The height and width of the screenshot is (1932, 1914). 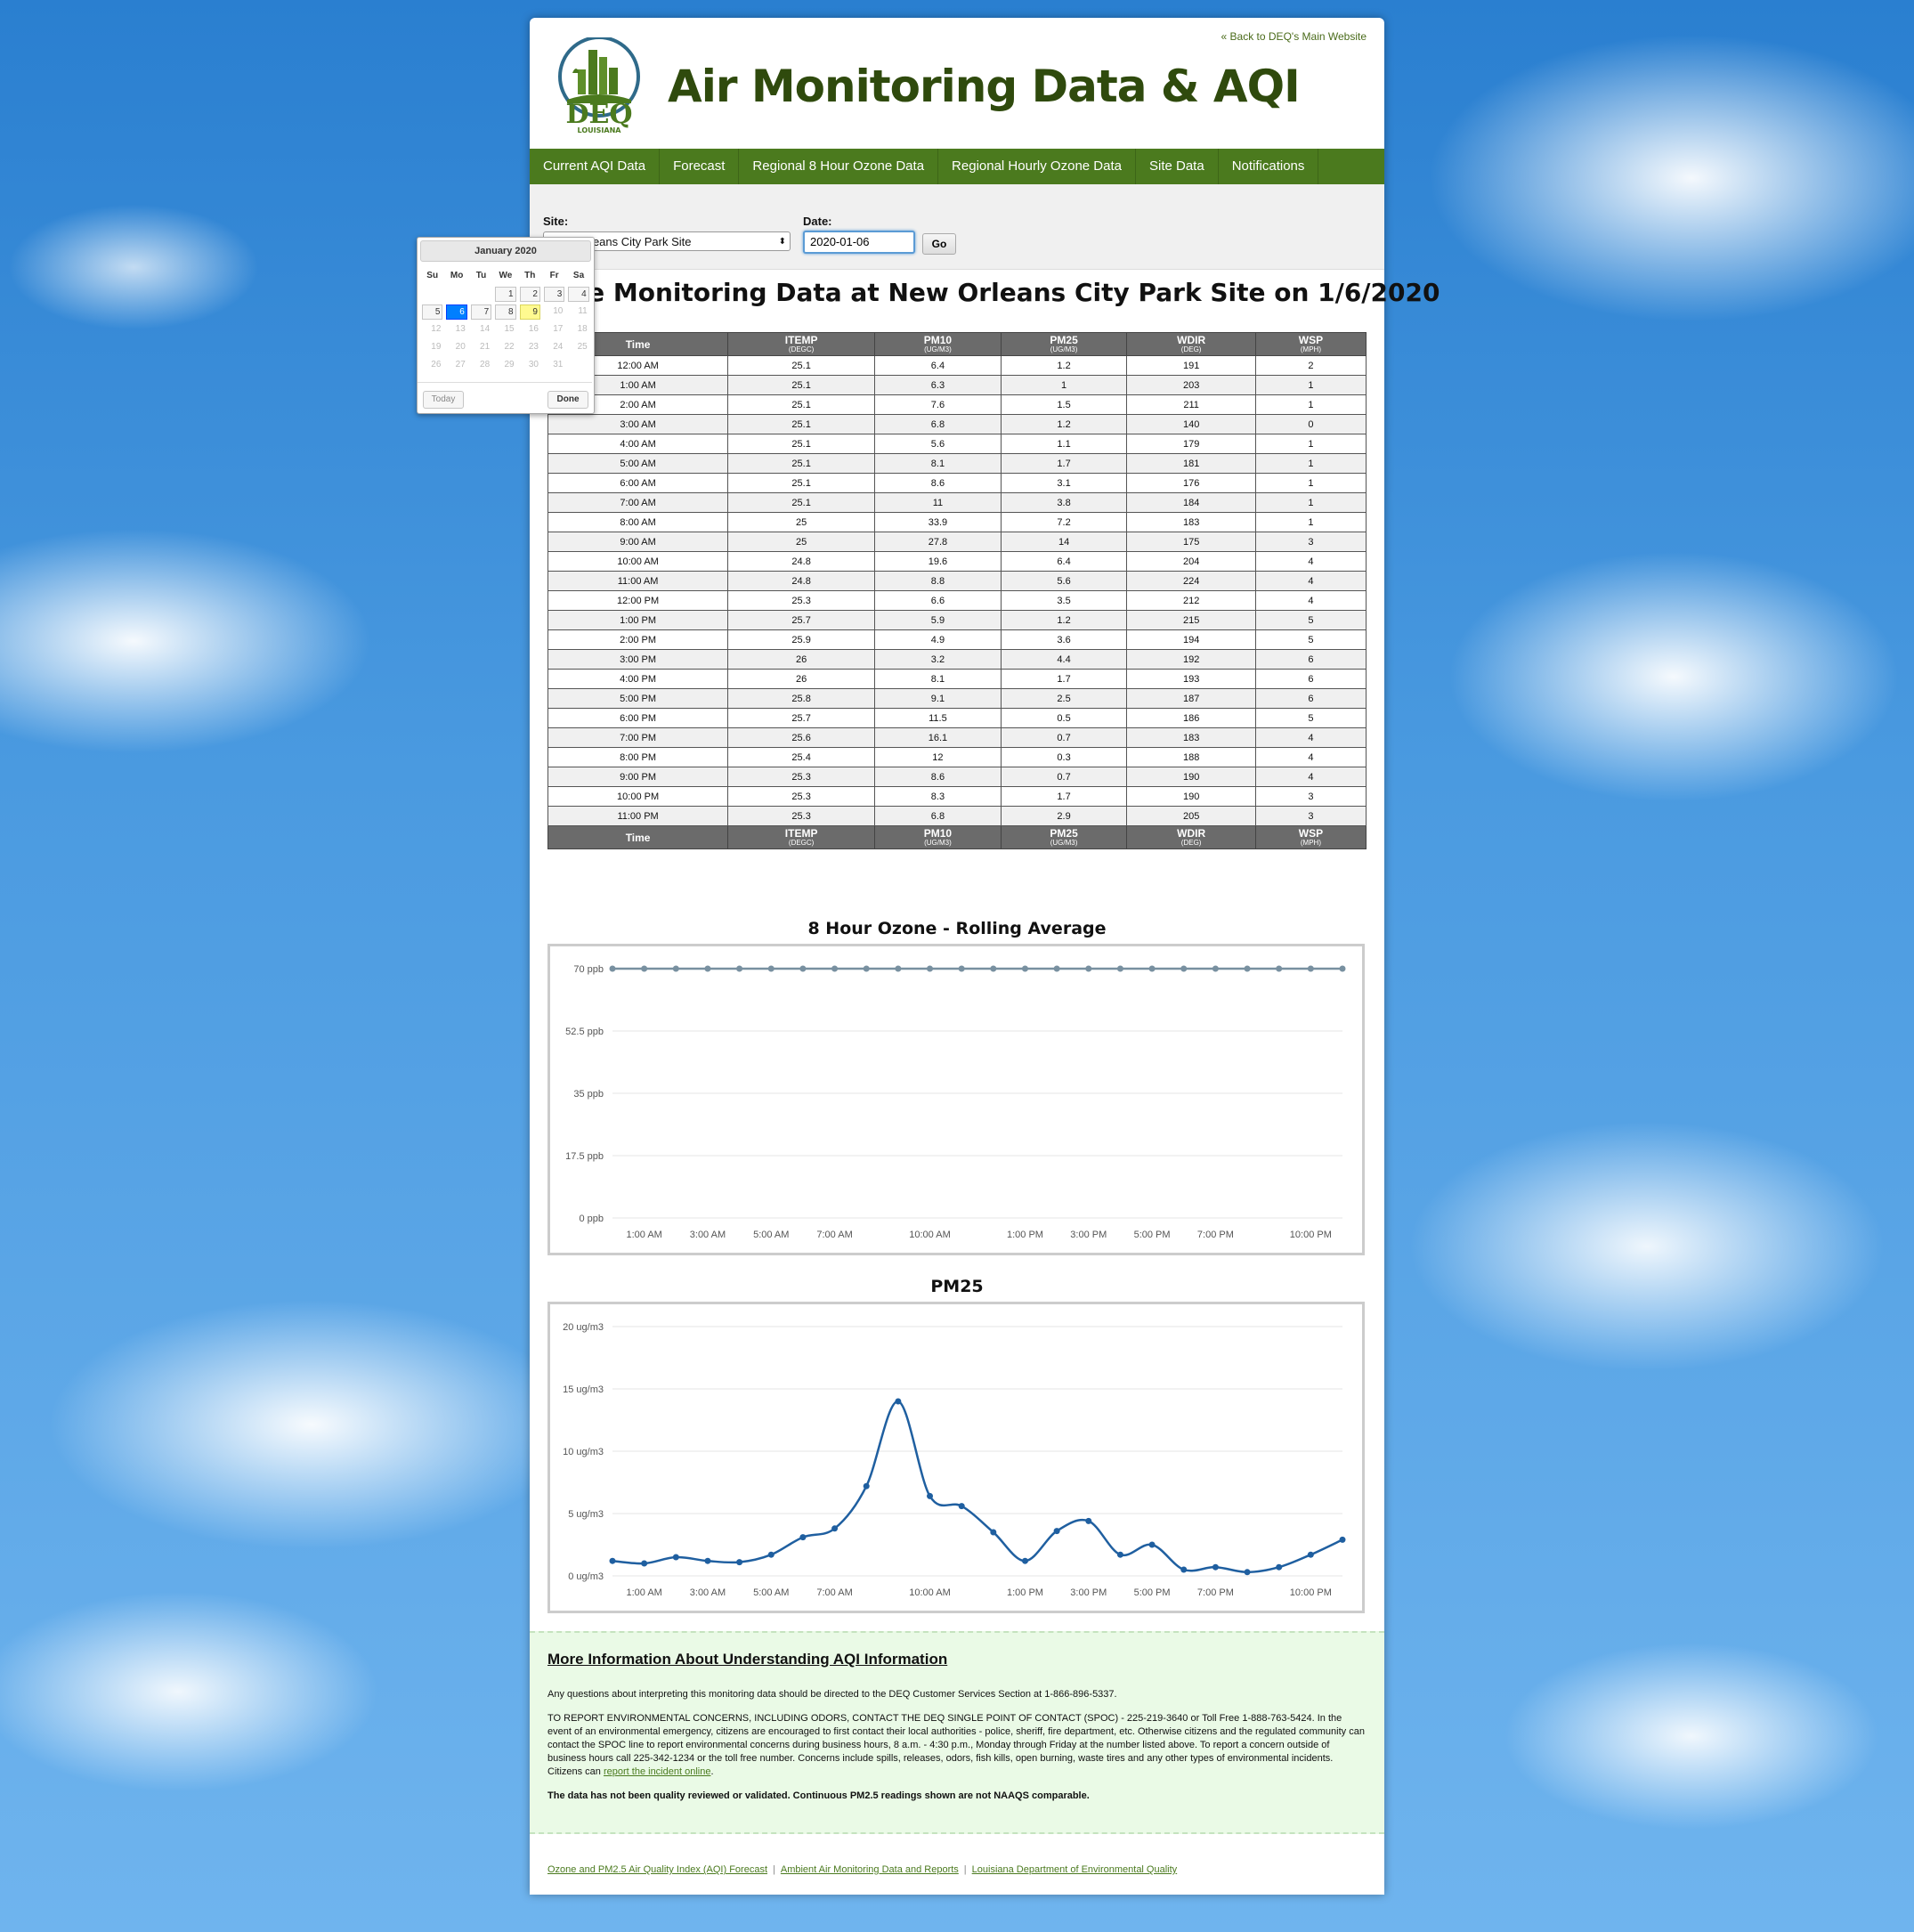 I want to click on datepicker-week: 12 13 14 15 16 17 18, so click(x=505, y=330).